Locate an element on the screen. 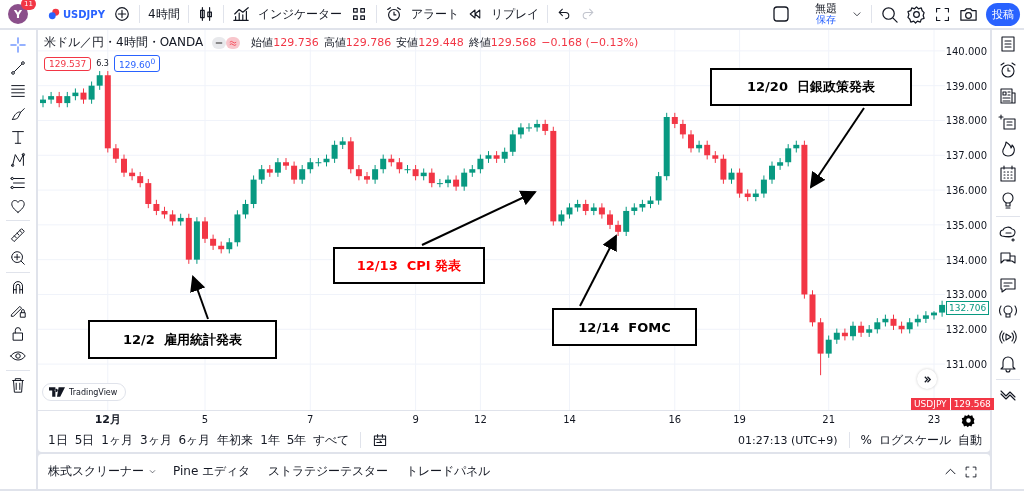 The height and width of the screenshot is (491, 1024). range-button: 1ヶ月 is located at coordinates (117, 440).